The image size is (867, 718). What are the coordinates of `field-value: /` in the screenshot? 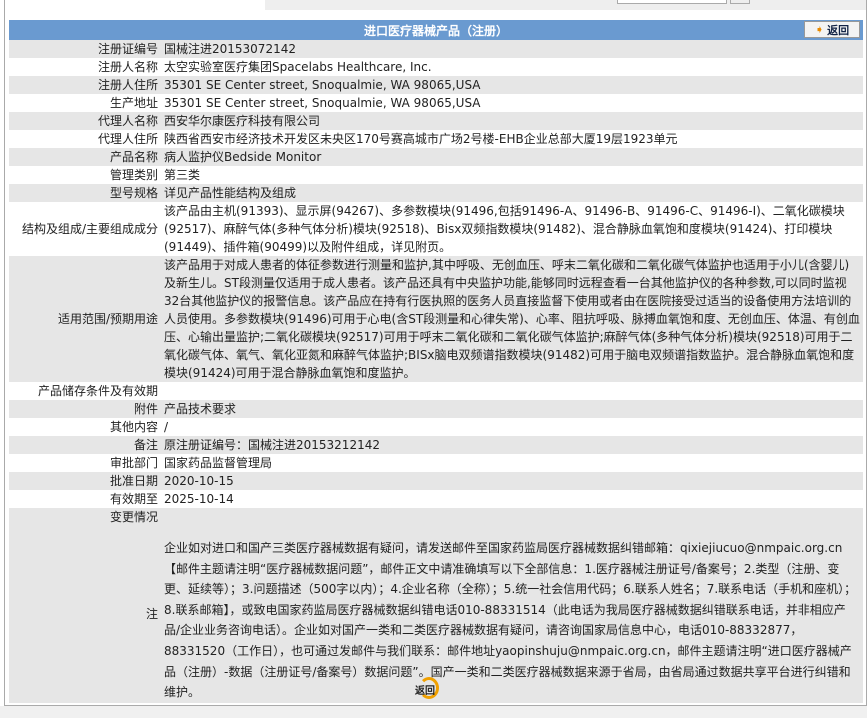 It's located at (166, 427).